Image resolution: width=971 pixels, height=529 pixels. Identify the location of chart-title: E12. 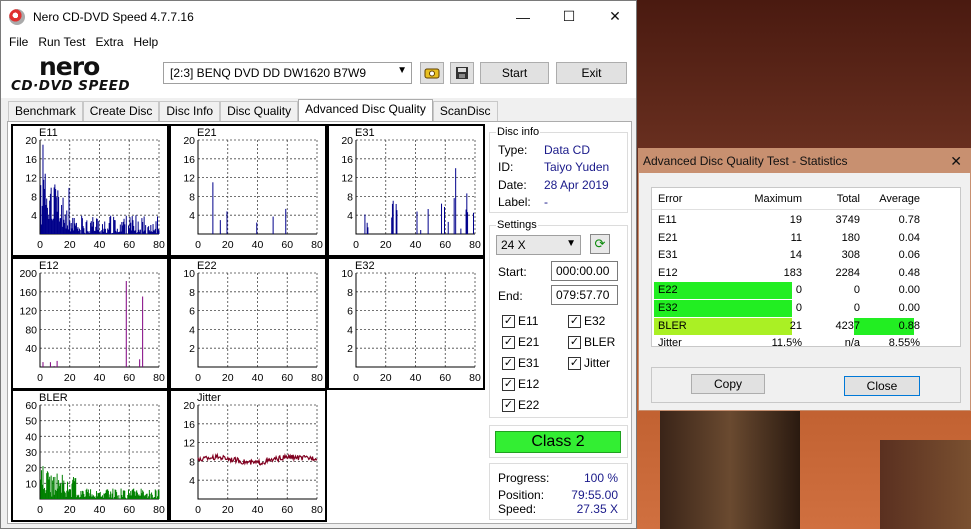
(49, 266).